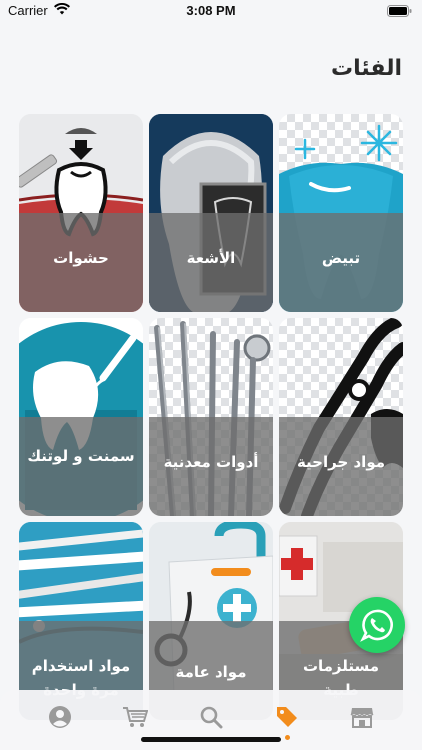 Image resolution: width=422 pixels, height=750 pixels. What do you see at coordinates (287, 737) in the screenshot?
I see `active-tab-indicator` at bounding box center [287, 737].